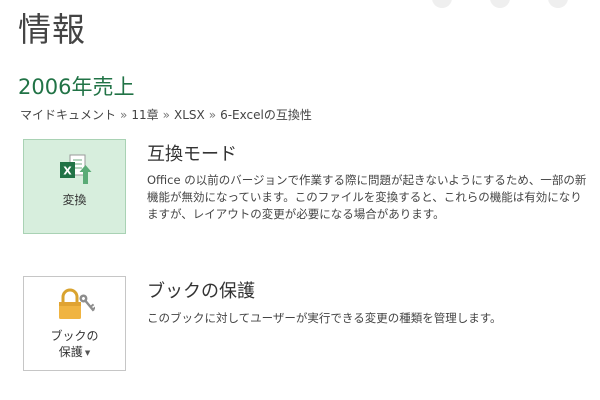 The image size is (600, 400). Describe the element at coordinates (74, 200) in the screenshot. I see `convert-button-label: 変換` at that location.